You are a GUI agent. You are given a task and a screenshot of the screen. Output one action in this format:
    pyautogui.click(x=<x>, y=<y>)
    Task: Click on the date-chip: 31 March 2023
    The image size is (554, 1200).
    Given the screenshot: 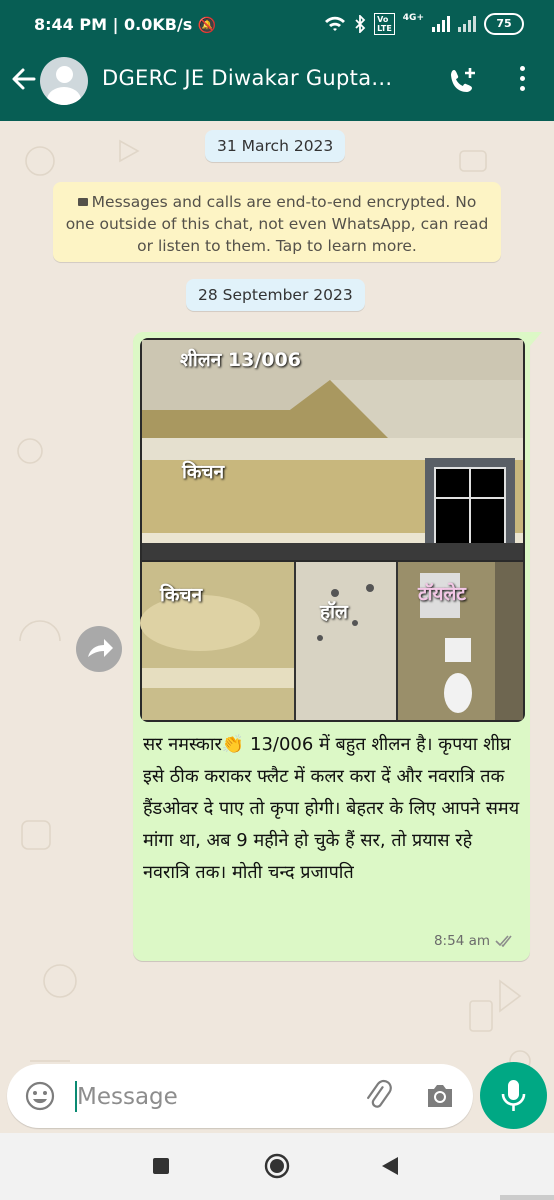 What is the action you would take?
    pyautogui.click(x=275, y=146)
    